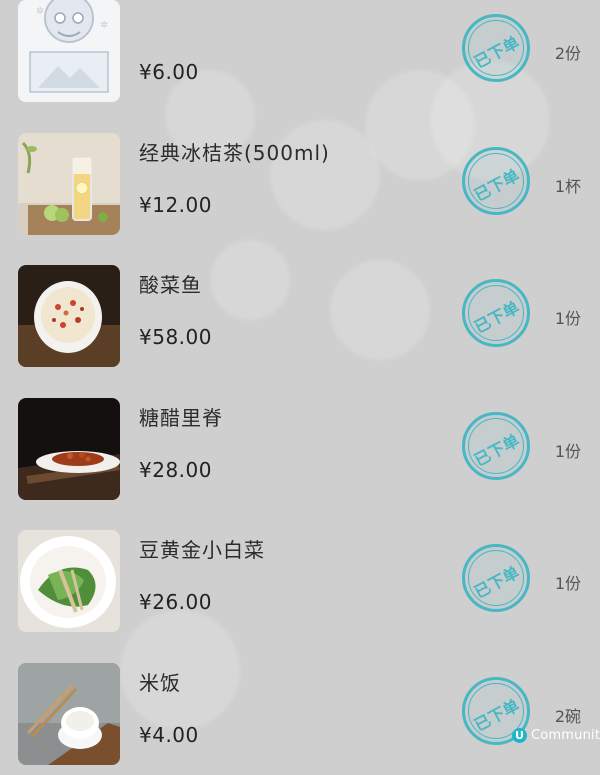  I want to click on order-item: ✲ ✲ ¥6.00 已下单 2份, so click(300, 56).